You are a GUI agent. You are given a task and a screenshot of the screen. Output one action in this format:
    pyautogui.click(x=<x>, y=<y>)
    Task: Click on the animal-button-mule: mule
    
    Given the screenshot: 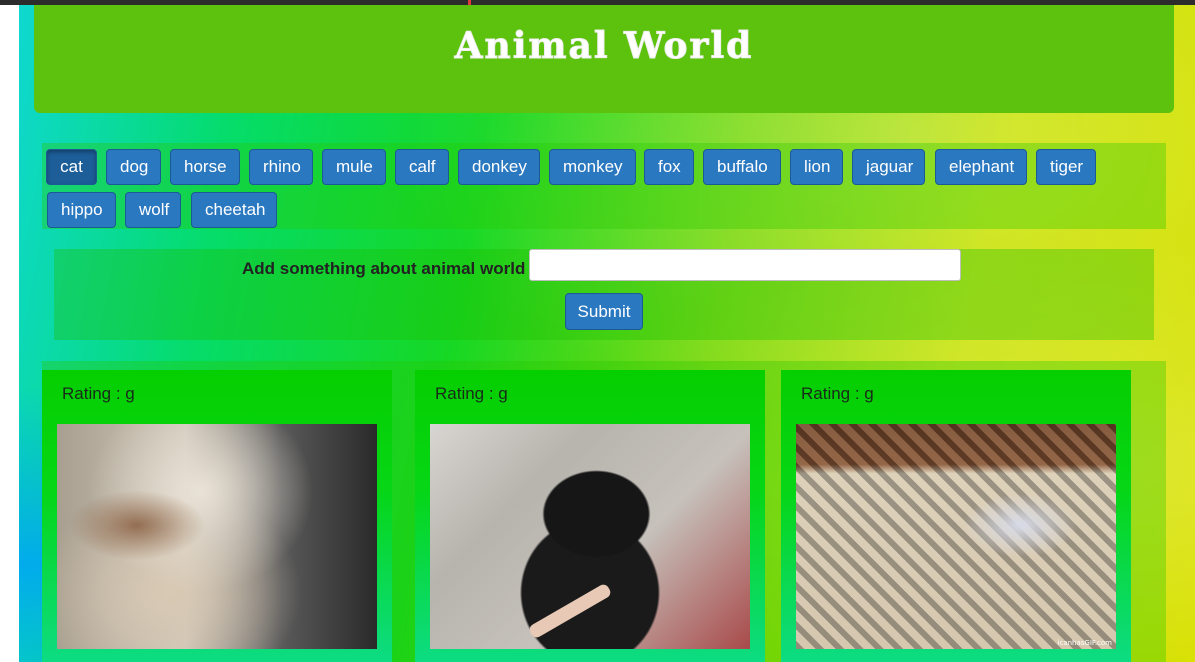 What is the action you would take?
    pyautogui.click(x=354, y=167)
    